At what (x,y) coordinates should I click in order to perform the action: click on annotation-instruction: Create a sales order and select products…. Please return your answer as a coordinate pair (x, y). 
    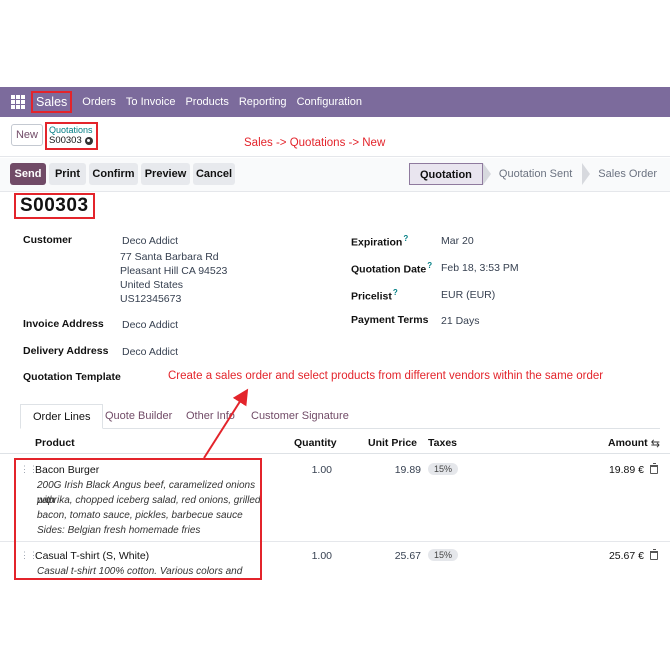
    Looking at the image, I should click on (386, 376).